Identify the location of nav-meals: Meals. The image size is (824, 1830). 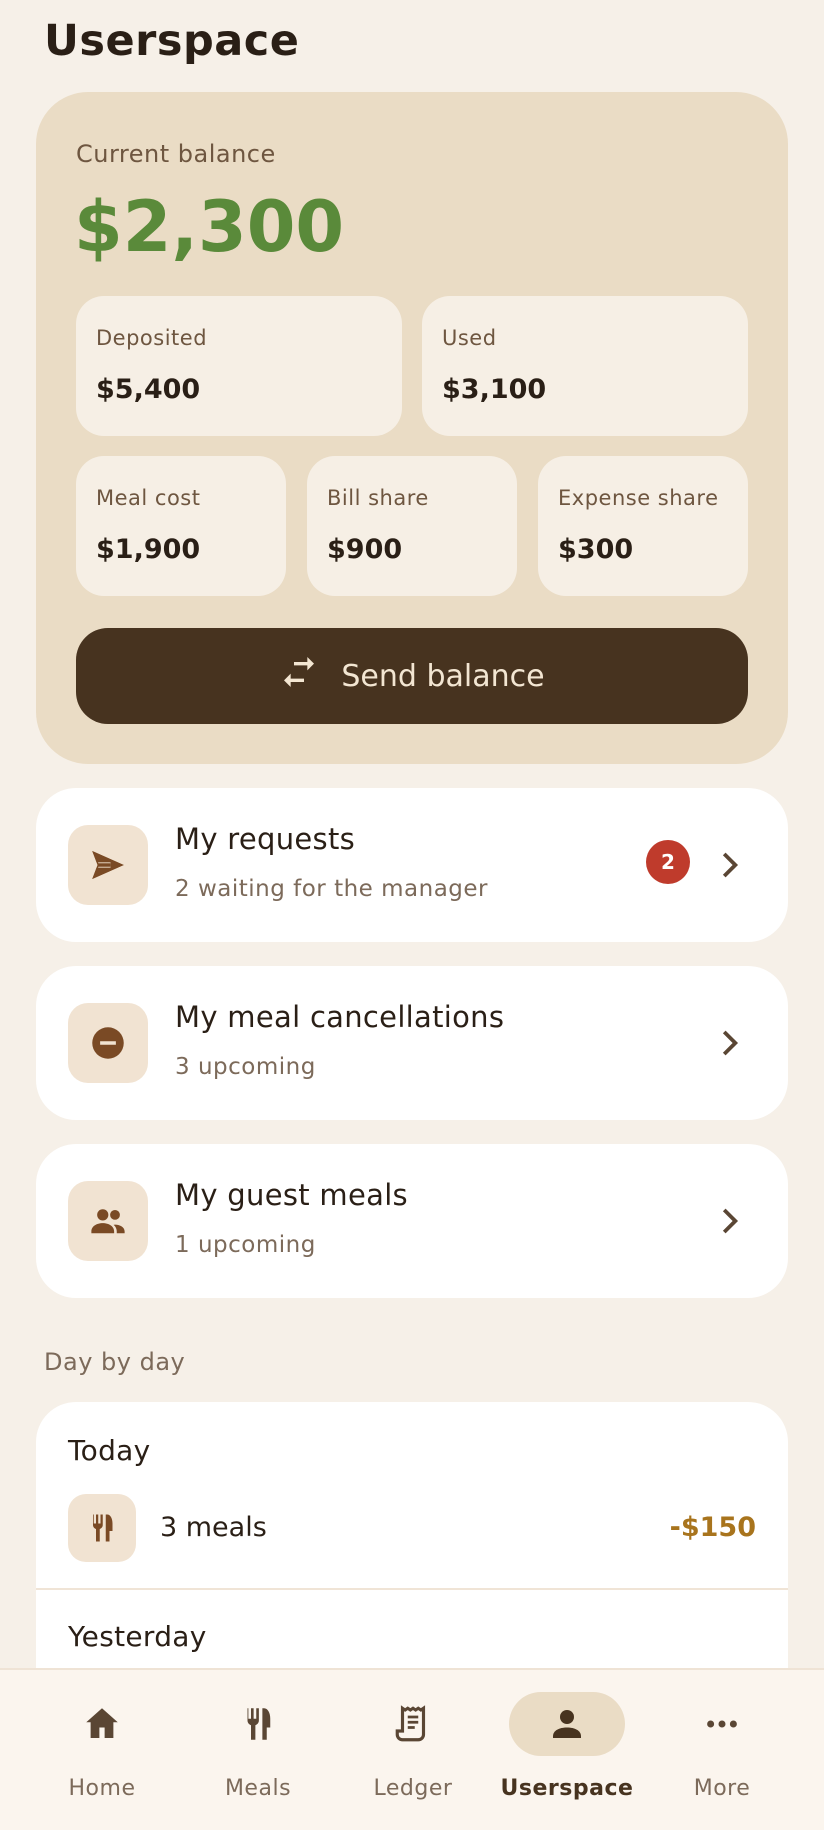
(258, 1750).